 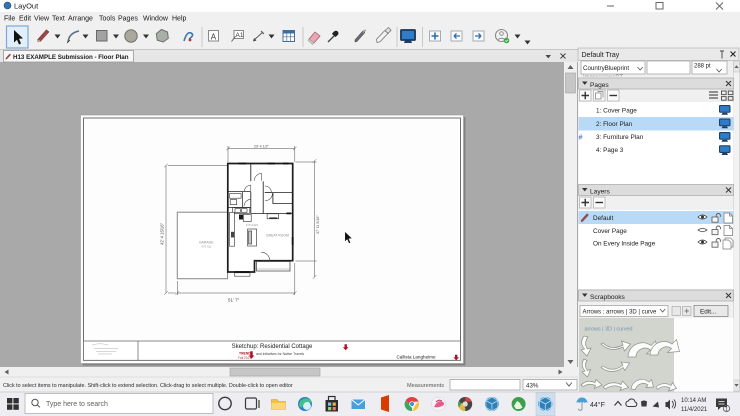 What do you see at coordinates (244, 358) in the screenshot?
I see `svg-text: Fall 2021` at bounding box center [244, 358].